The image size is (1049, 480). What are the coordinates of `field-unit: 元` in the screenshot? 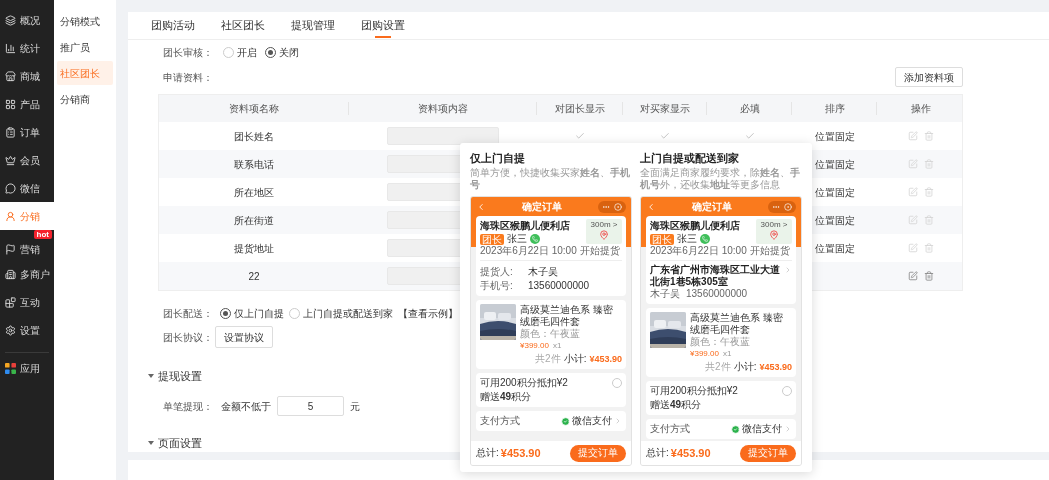 It's located at (355, 406).